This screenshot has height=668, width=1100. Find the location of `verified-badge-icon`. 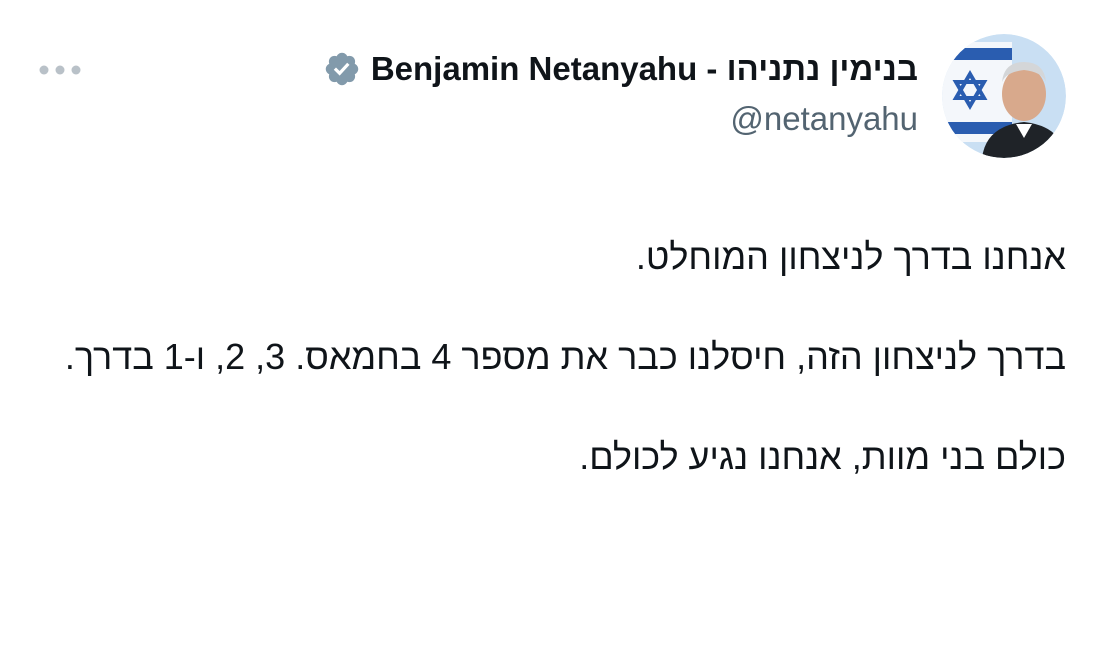

verified-badge-icon is located at coordinates (342, 69).